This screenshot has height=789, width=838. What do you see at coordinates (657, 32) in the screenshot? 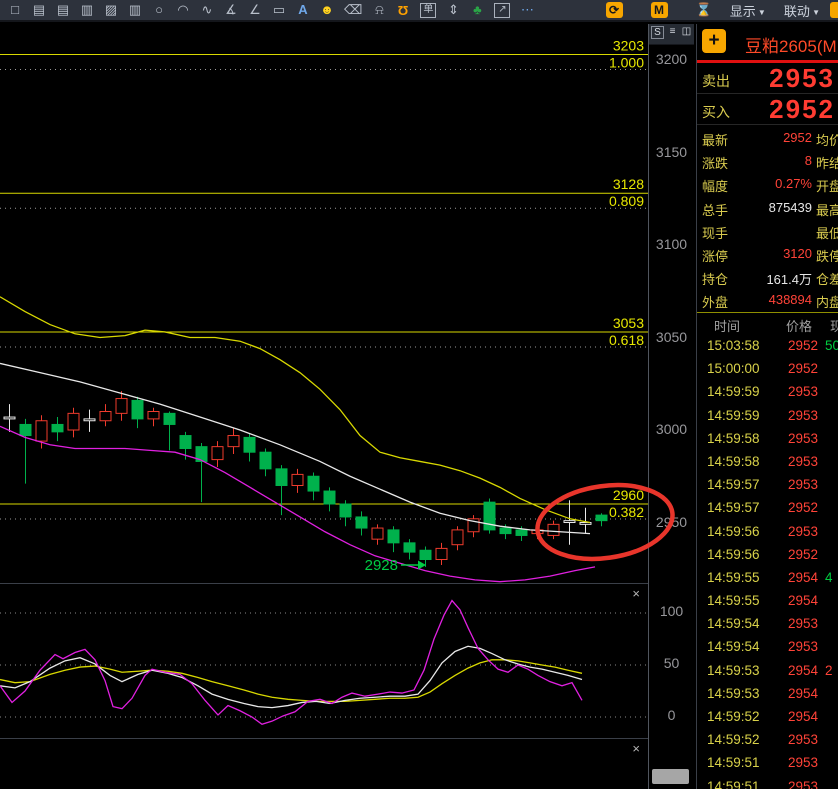
I see `style-s-icon: S` at bounding box center [657, 32].